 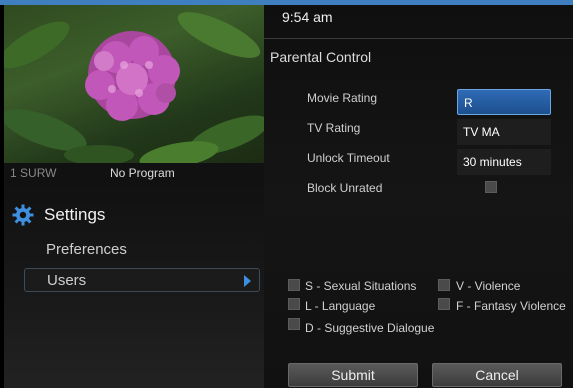 What do you see at coordinates (345, 188) in the screenshot?
I see `block-unrated-label: Block Unrated` at bounding box center [345, 188].